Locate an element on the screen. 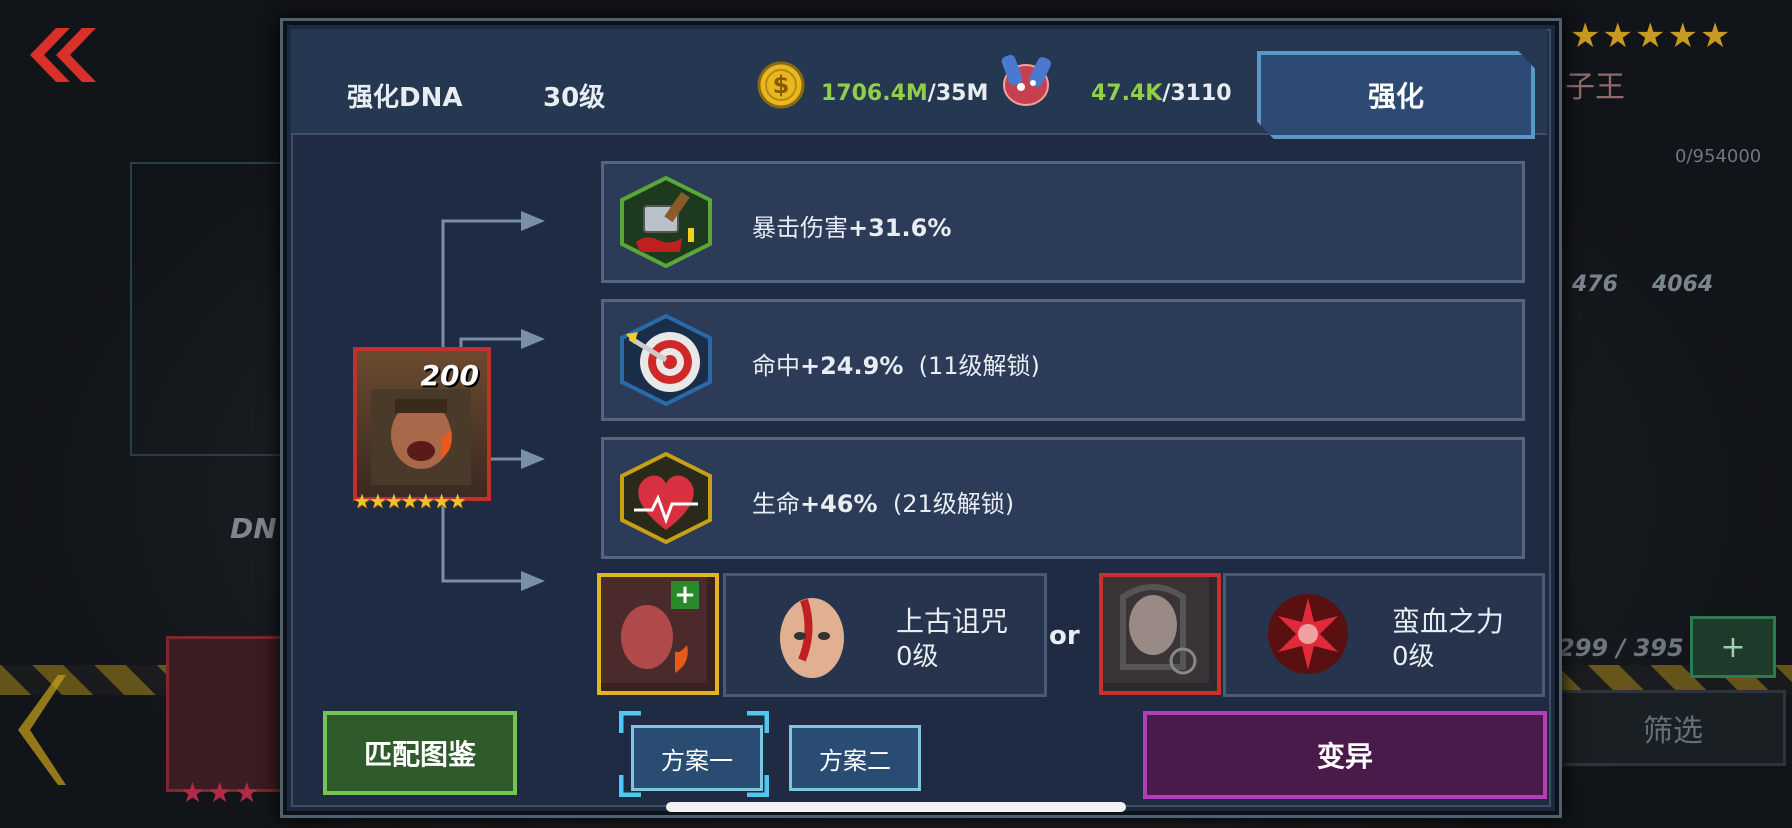 The width and height of the screenshot is (1792, 828). background-title-fragment: 子王 is located at coordinates (1595, 87).